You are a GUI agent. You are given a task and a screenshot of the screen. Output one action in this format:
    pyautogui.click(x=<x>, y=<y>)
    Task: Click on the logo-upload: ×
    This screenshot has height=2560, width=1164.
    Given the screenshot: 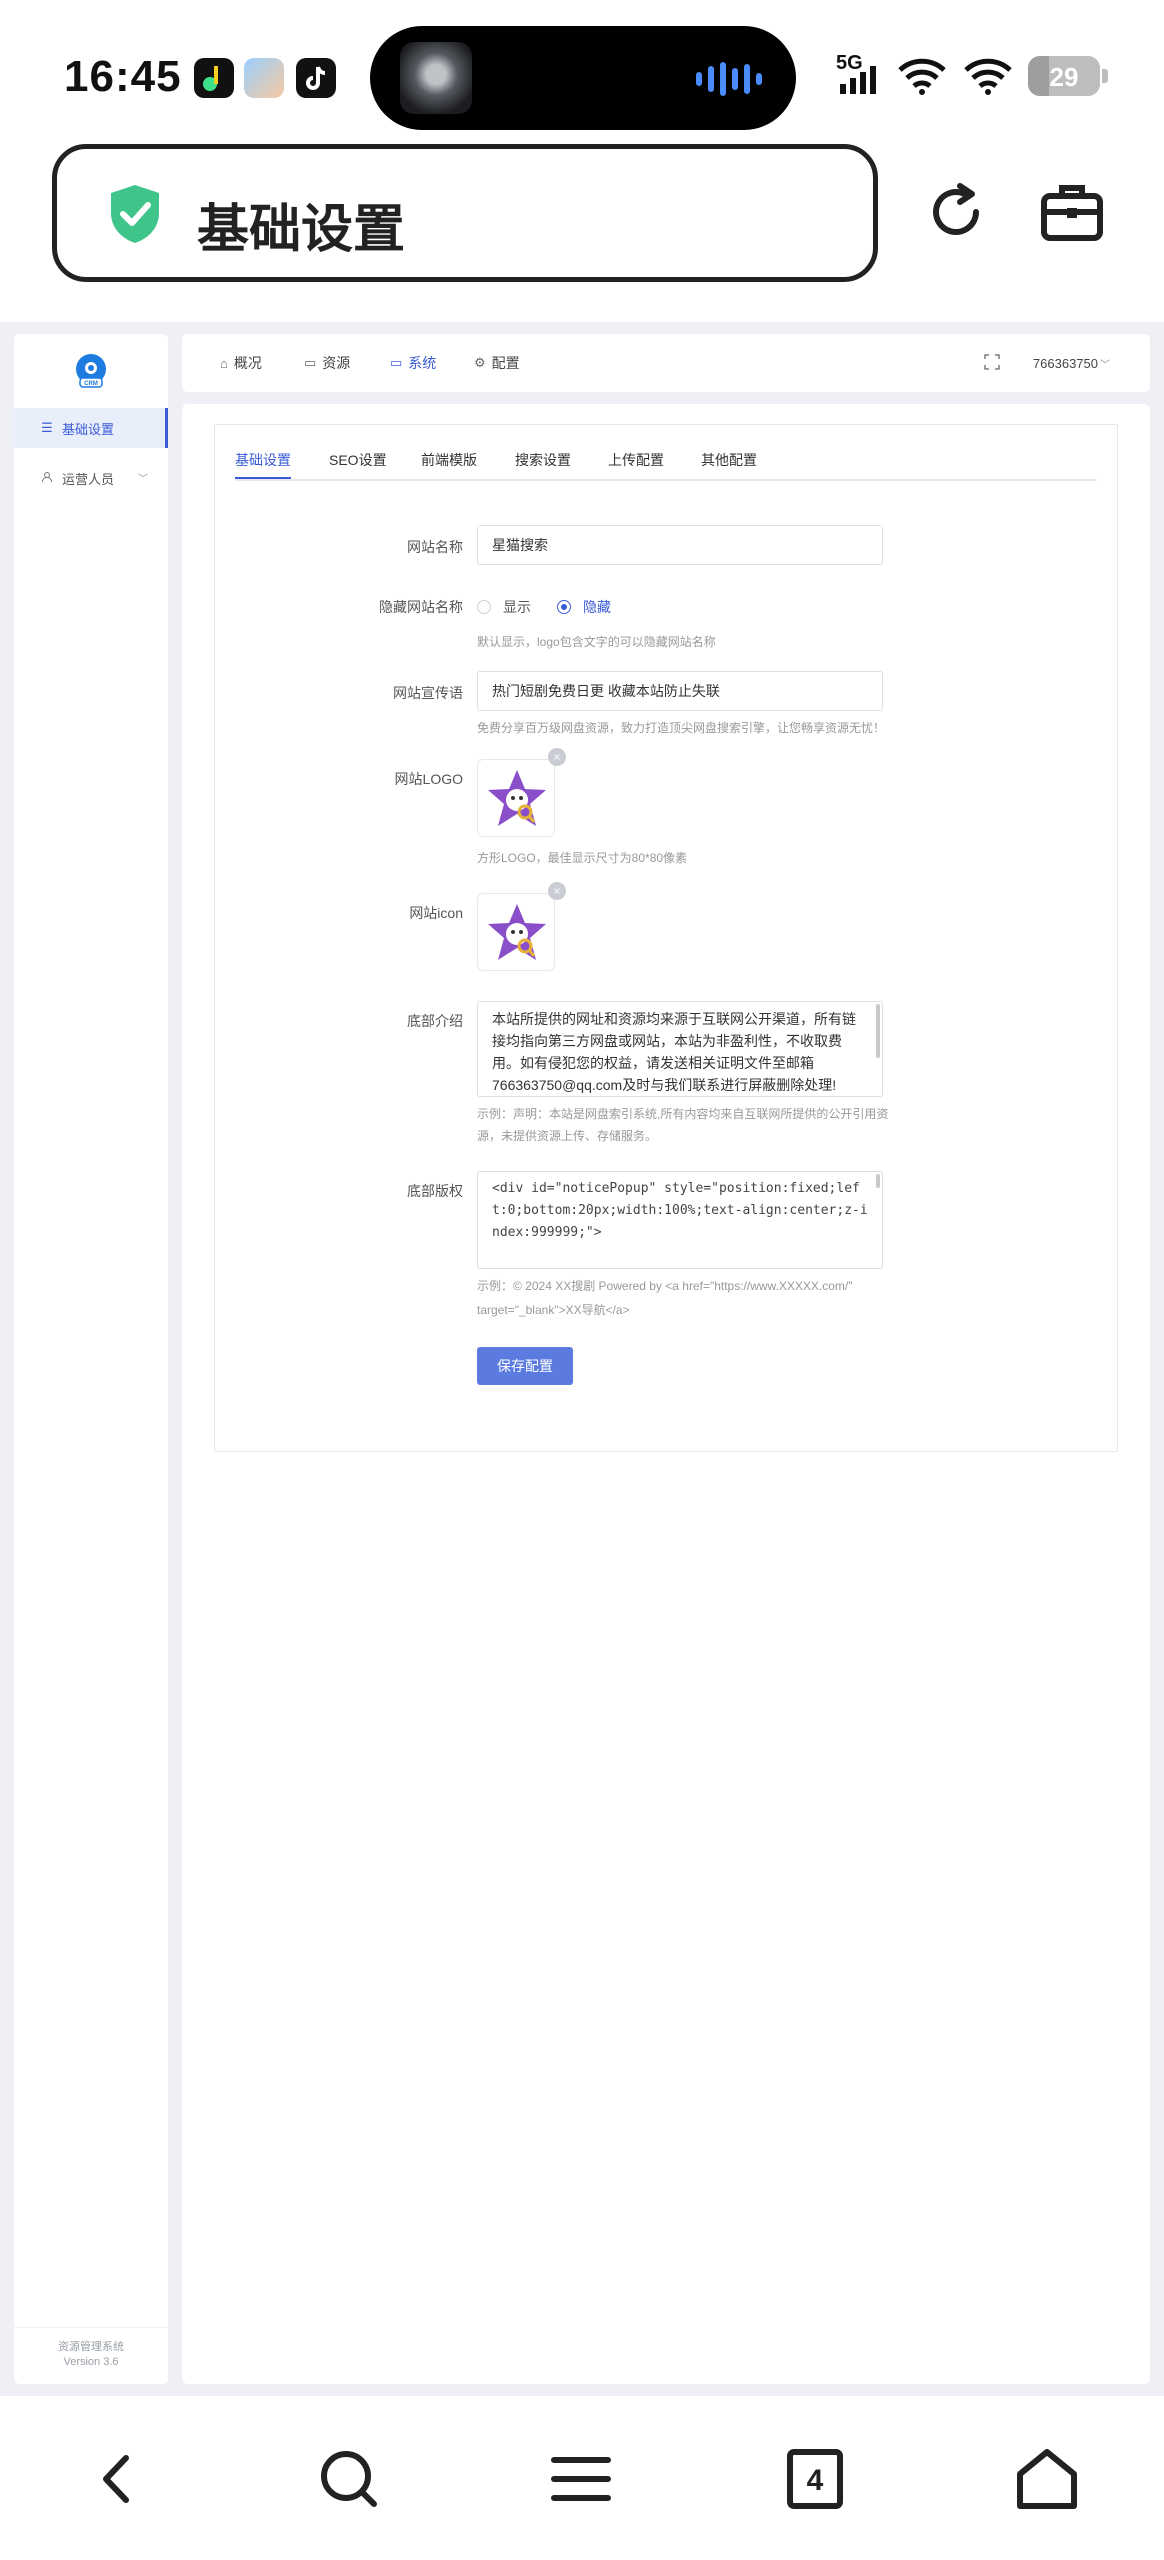 What is the action you would take?
    pyautogui.click(x=521, y=792)
    